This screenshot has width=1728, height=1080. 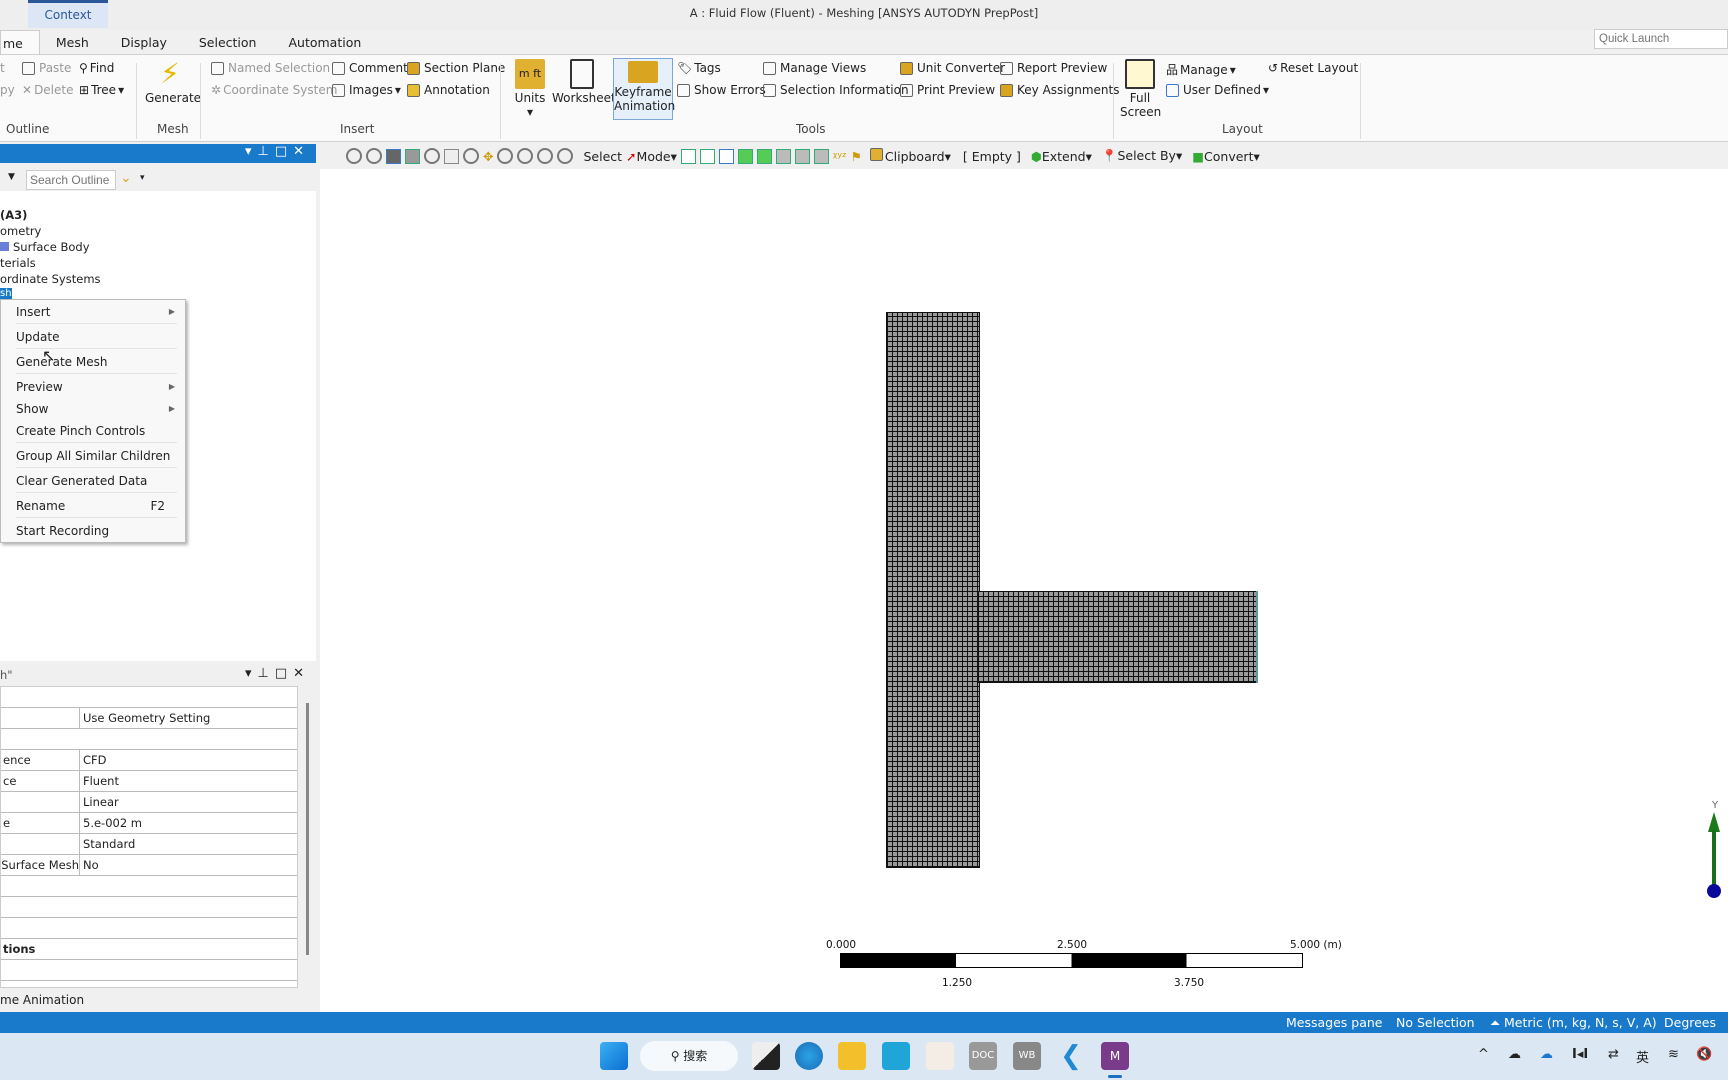 What do you see at coordinates (149, 844) in the screenshot?
I see `table-row: Standard` at bounding box center [149, 844].